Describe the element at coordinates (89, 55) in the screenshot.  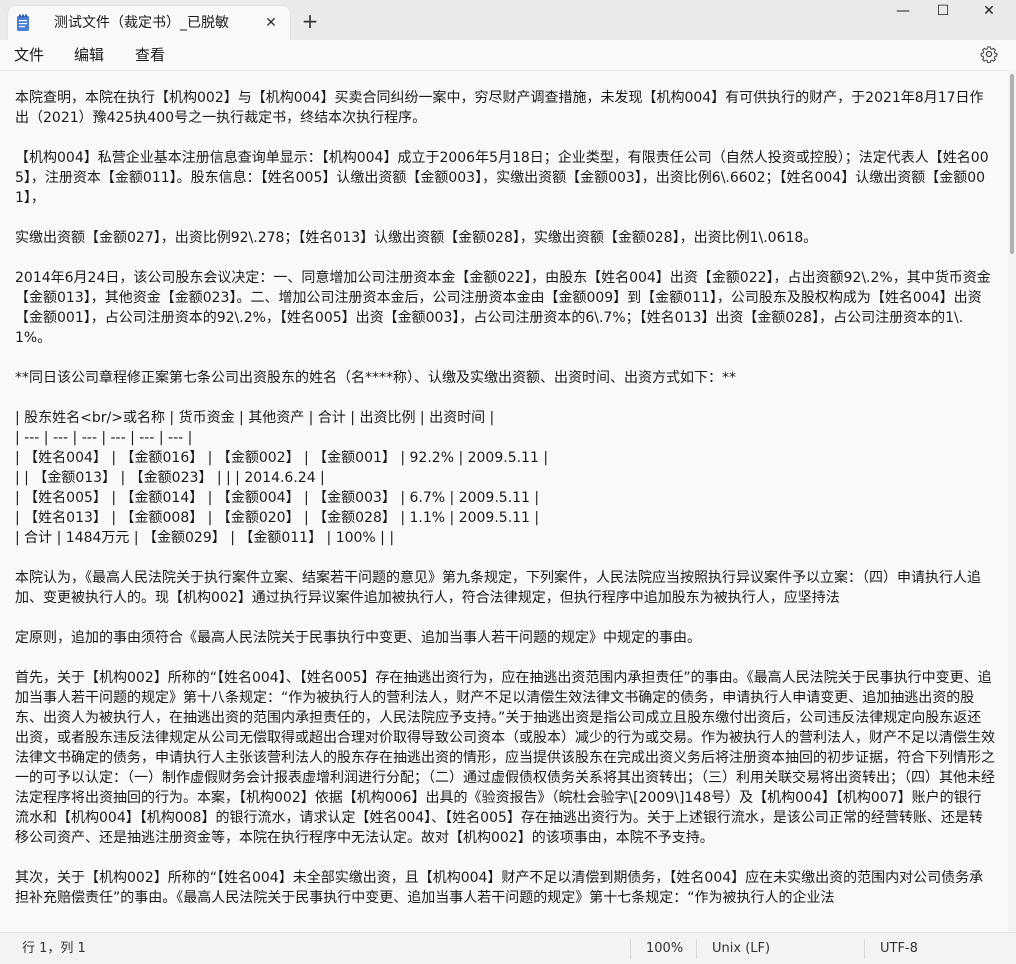
I see `menu-edit: 编辑` at that location.